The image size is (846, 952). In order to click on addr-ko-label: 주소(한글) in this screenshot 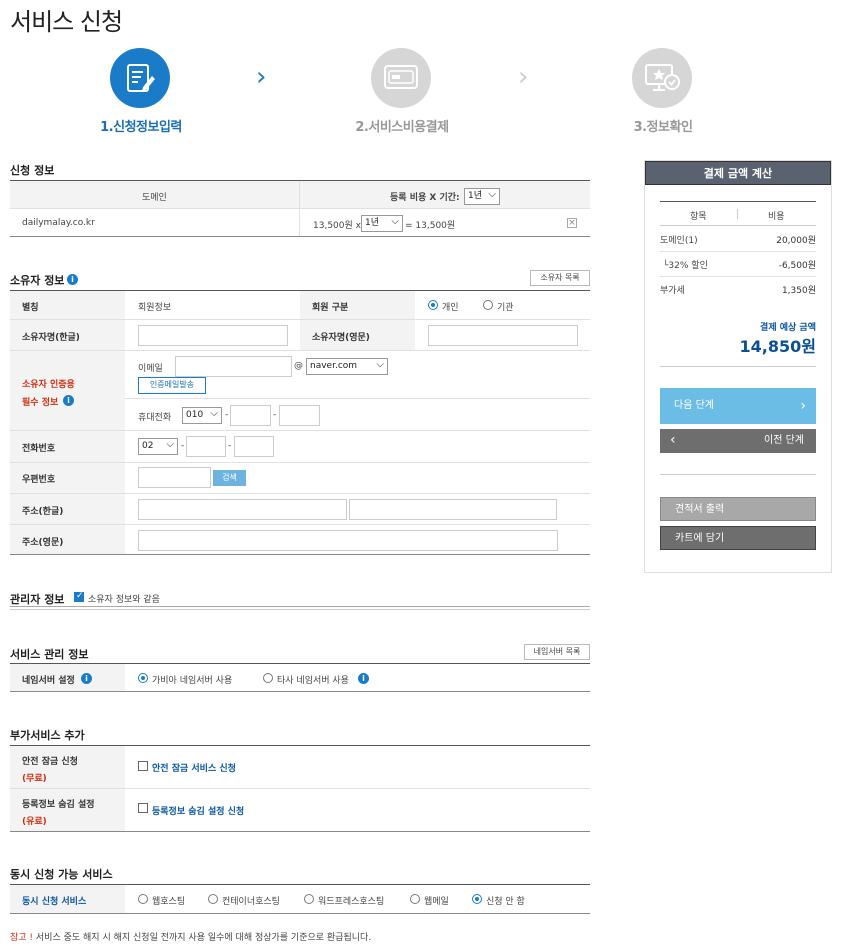, I will do `click(43, 512)`.